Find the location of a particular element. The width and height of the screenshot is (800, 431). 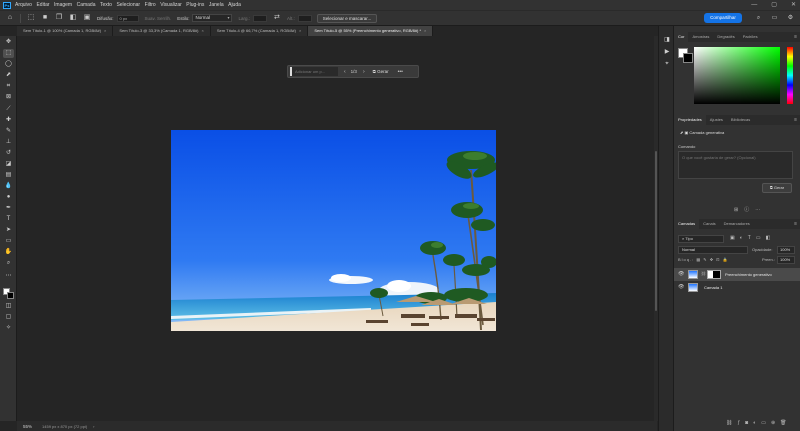

previous-variation-icon: ‹ is located at coordinates (345, 72).